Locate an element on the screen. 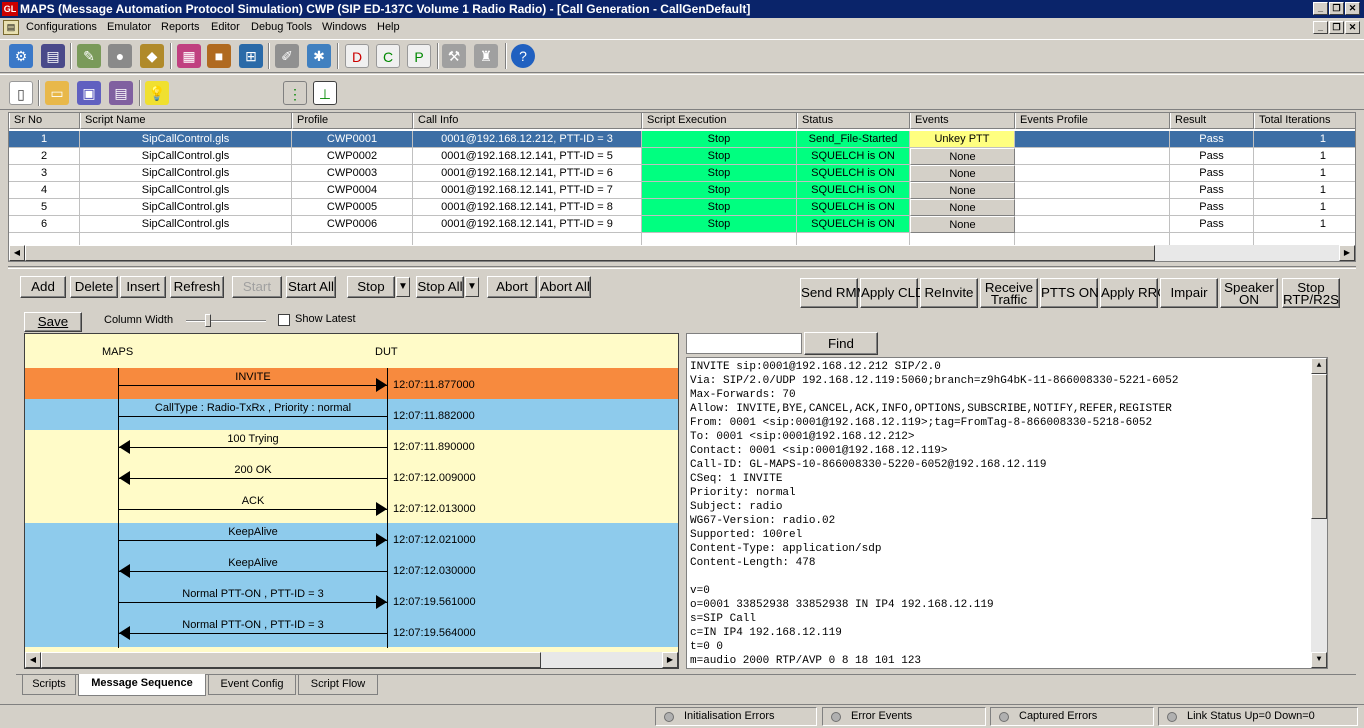  column-header: Sr No is located at coordinates (44, 121).